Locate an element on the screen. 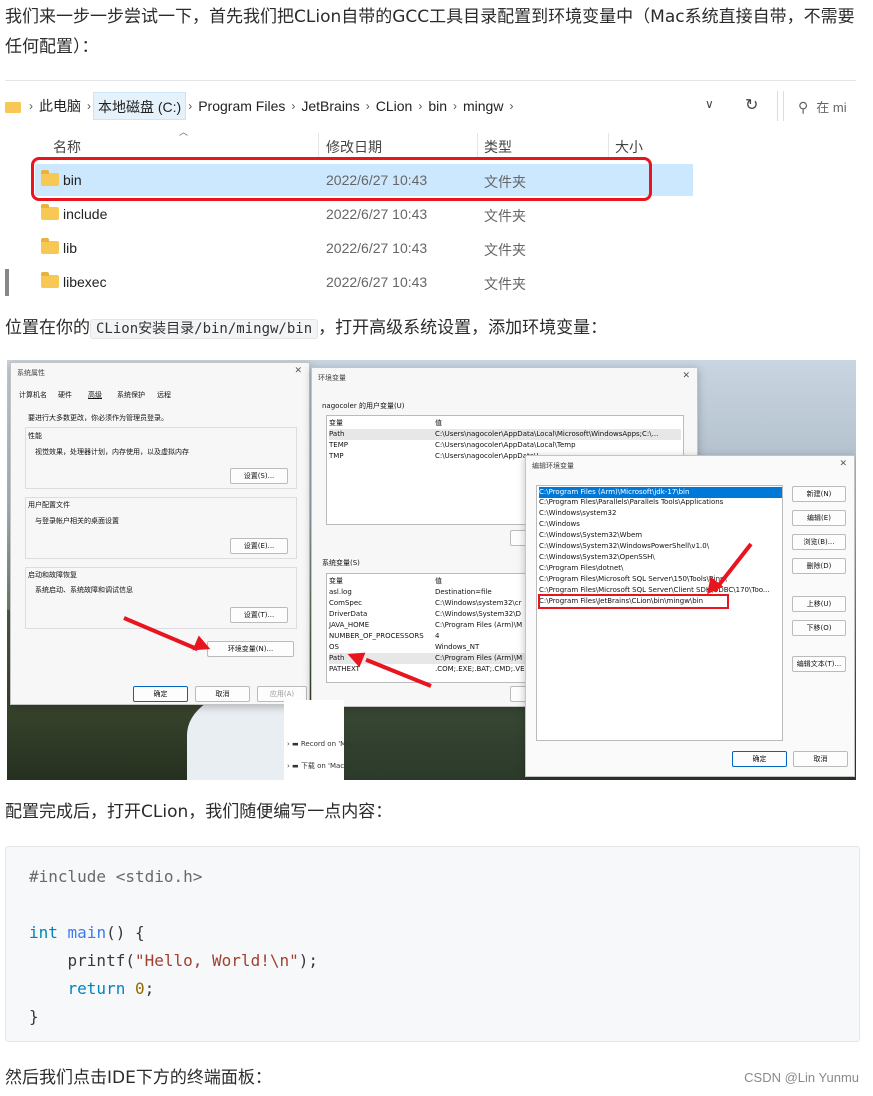  table-row: libexec 2022/6/27 10:43 文件夹 is located at coordinates (364, 281).